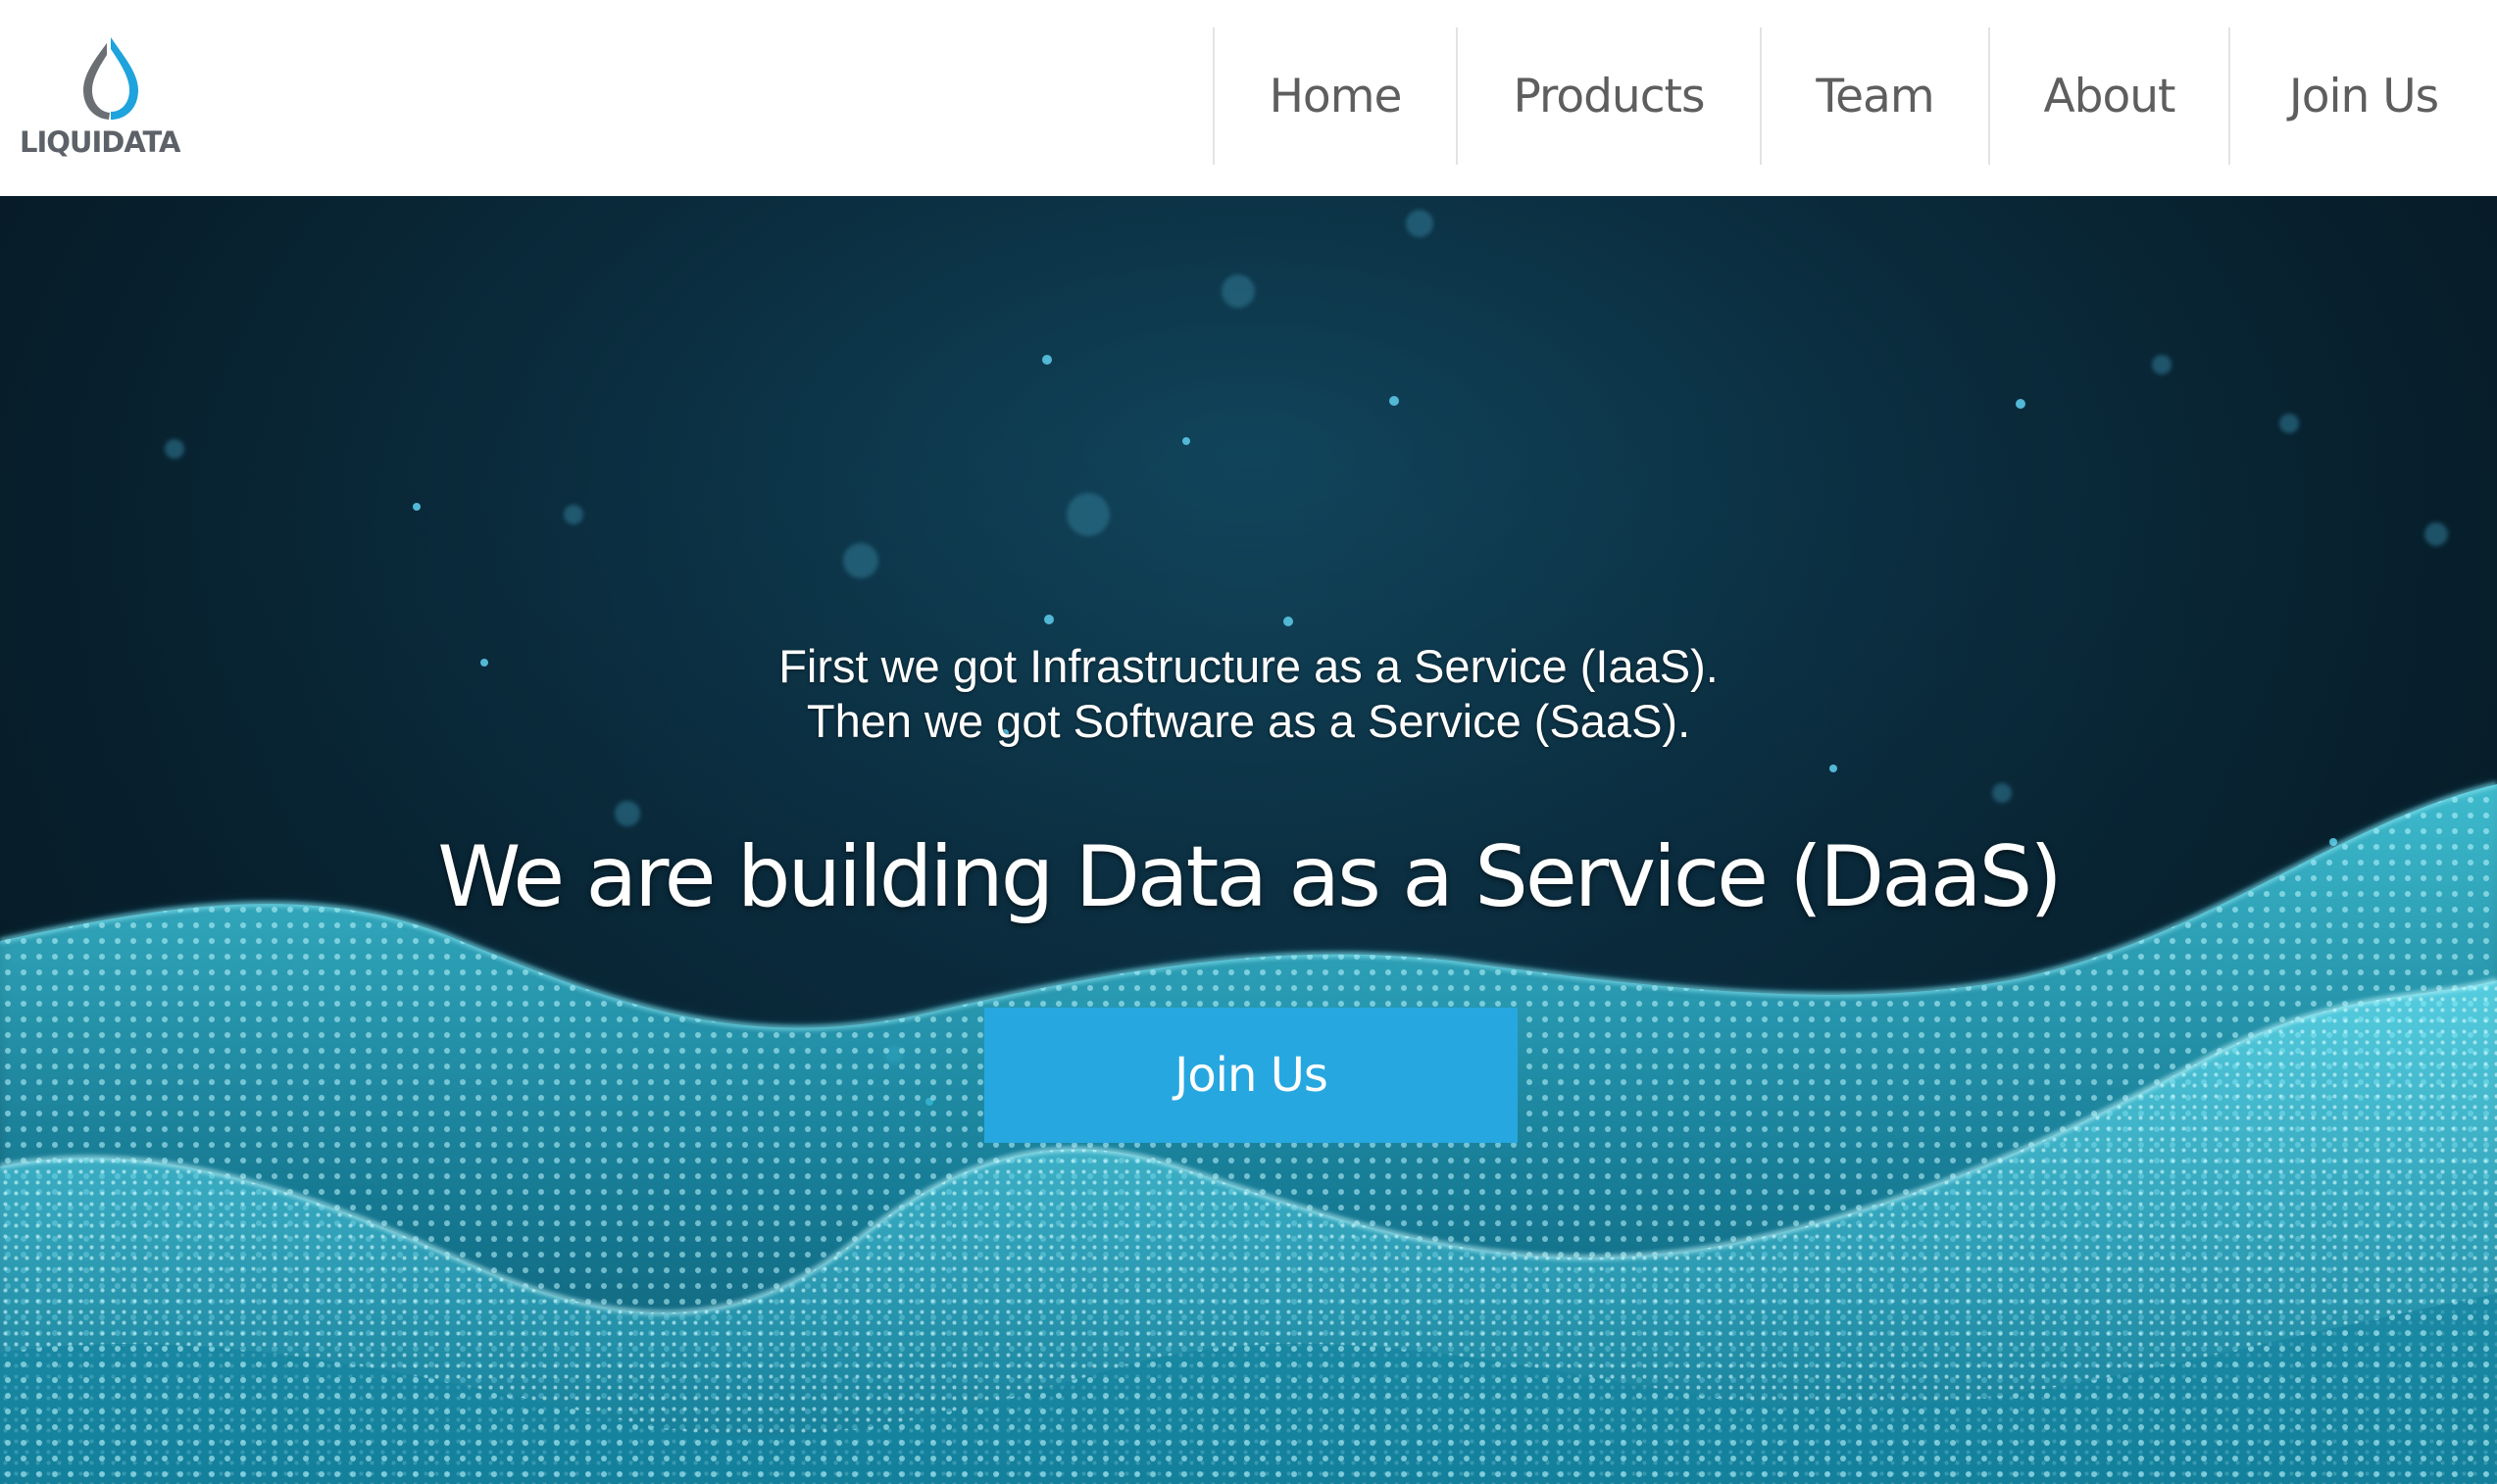 The height and width of the screenshot is (1484, 2497). Describe the element at coordinates (110, 78) in the screenshot. I see `water-drop-icon` at that location.